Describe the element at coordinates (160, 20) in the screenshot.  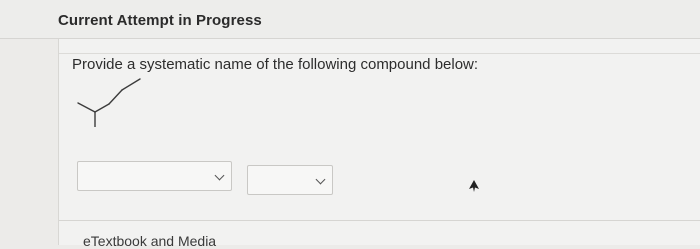
I see `page-title: Current Attempt in Progress` at that location.